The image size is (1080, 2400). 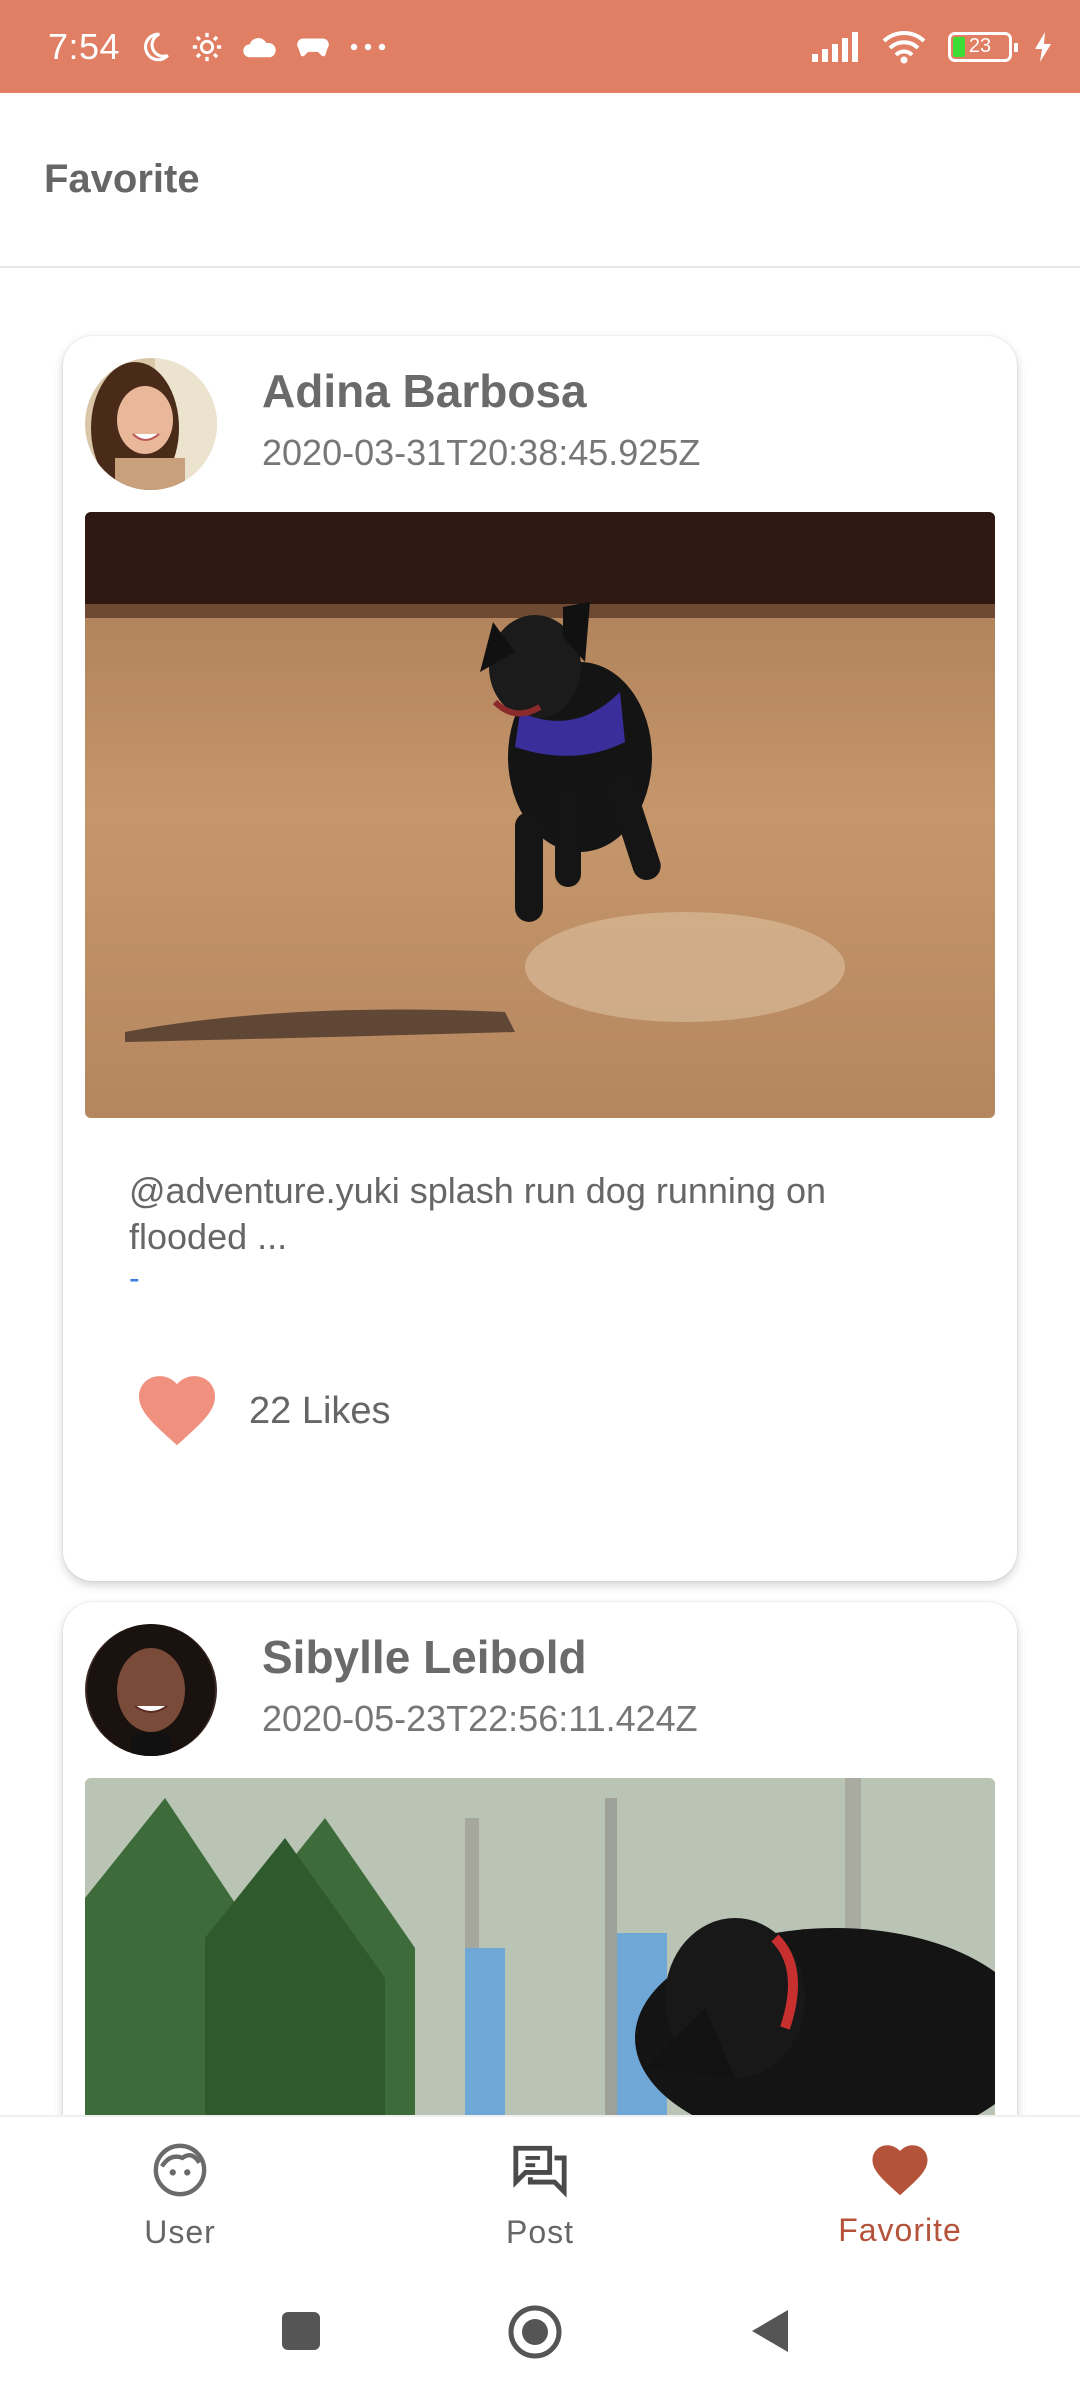 What do you see at coordinates (540, 46) in the screenshot?
I see `status-bar: 7:54 23` at bounding box center [540, 46].